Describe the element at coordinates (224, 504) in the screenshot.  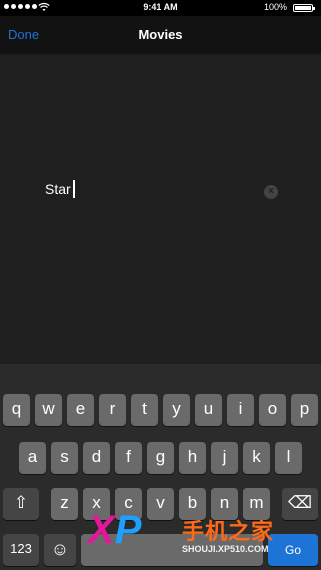
I see `key-n: n` at that location.